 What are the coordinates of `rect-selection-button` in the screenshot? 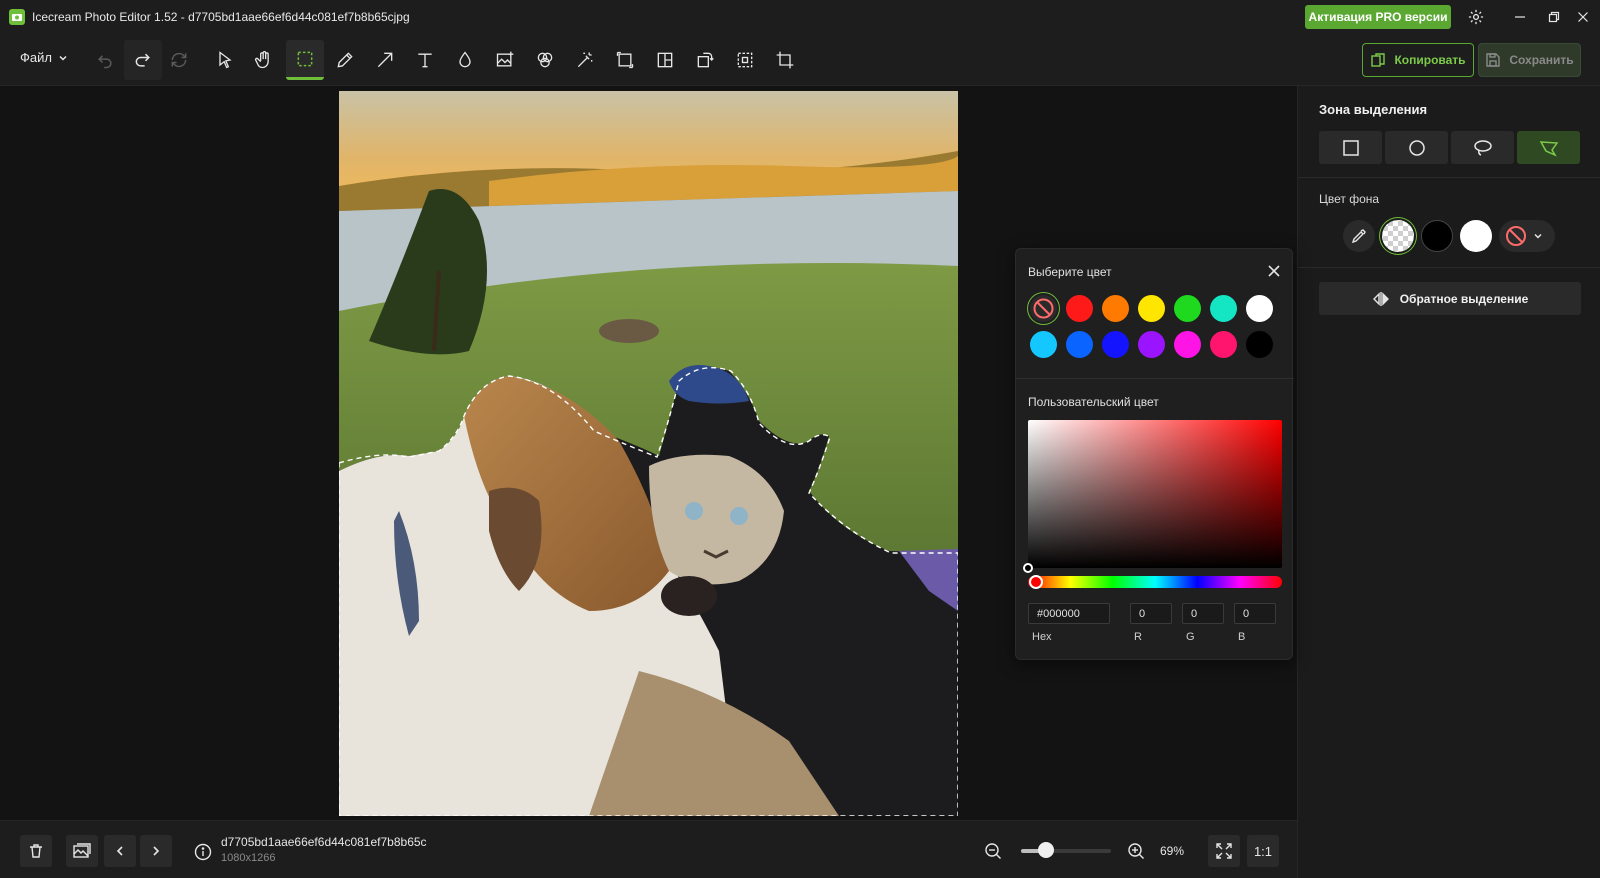 It's located at (1350, 147).